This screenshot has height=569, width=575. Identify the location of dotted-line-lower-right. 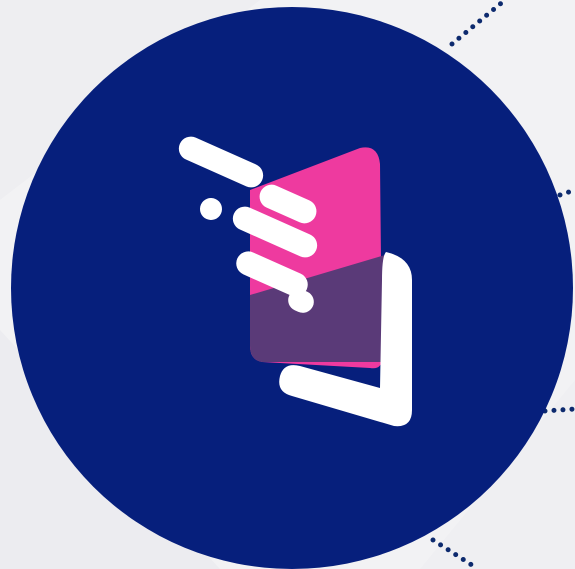
(558, 410).